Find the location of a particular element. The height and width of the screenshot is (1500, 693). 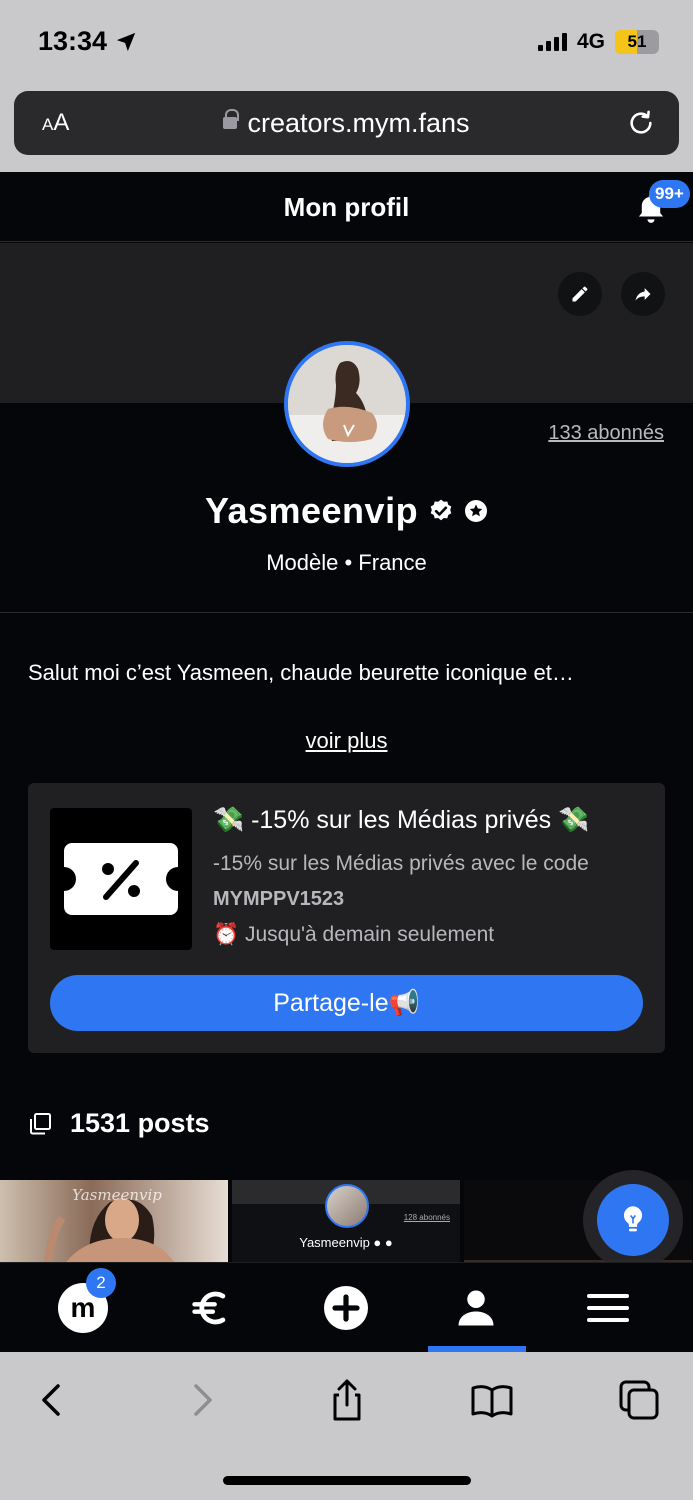

hamburger-menu-icon is located at coordinates (608, 1308).